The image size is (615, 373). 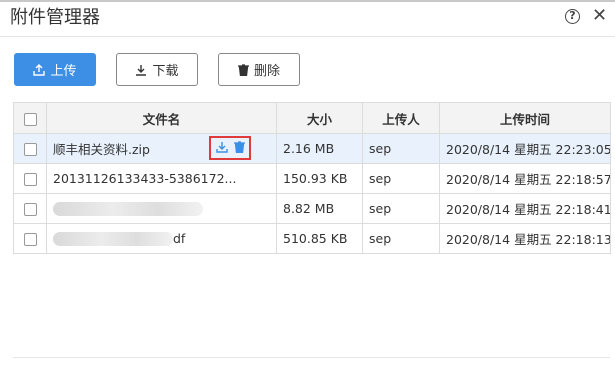 I want to click on file-name-cell, so click(x=161, y=208).